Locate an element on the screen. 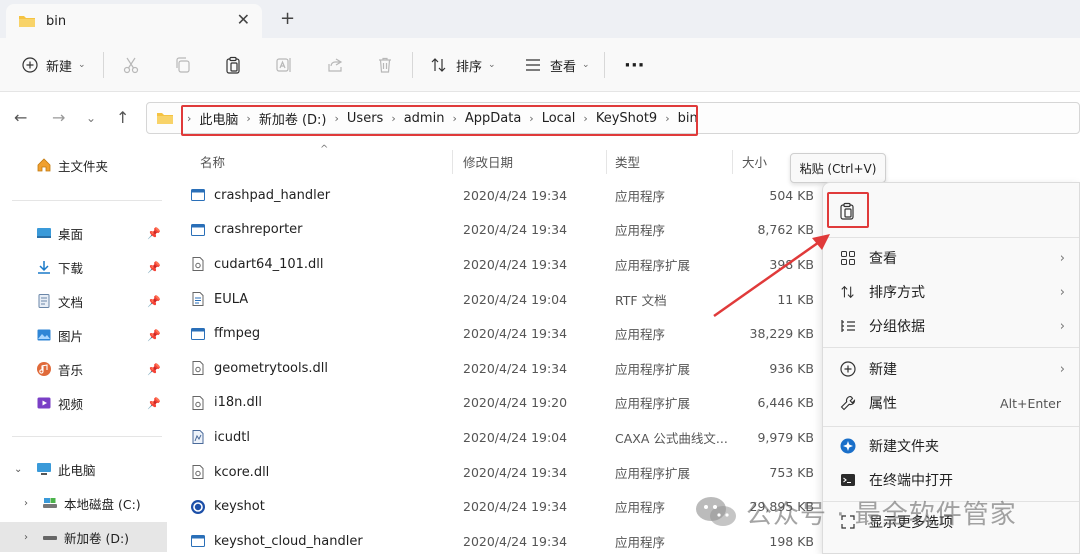  file-name-cell: keyshot_cloud_handler is located at coordinates (276, 539).